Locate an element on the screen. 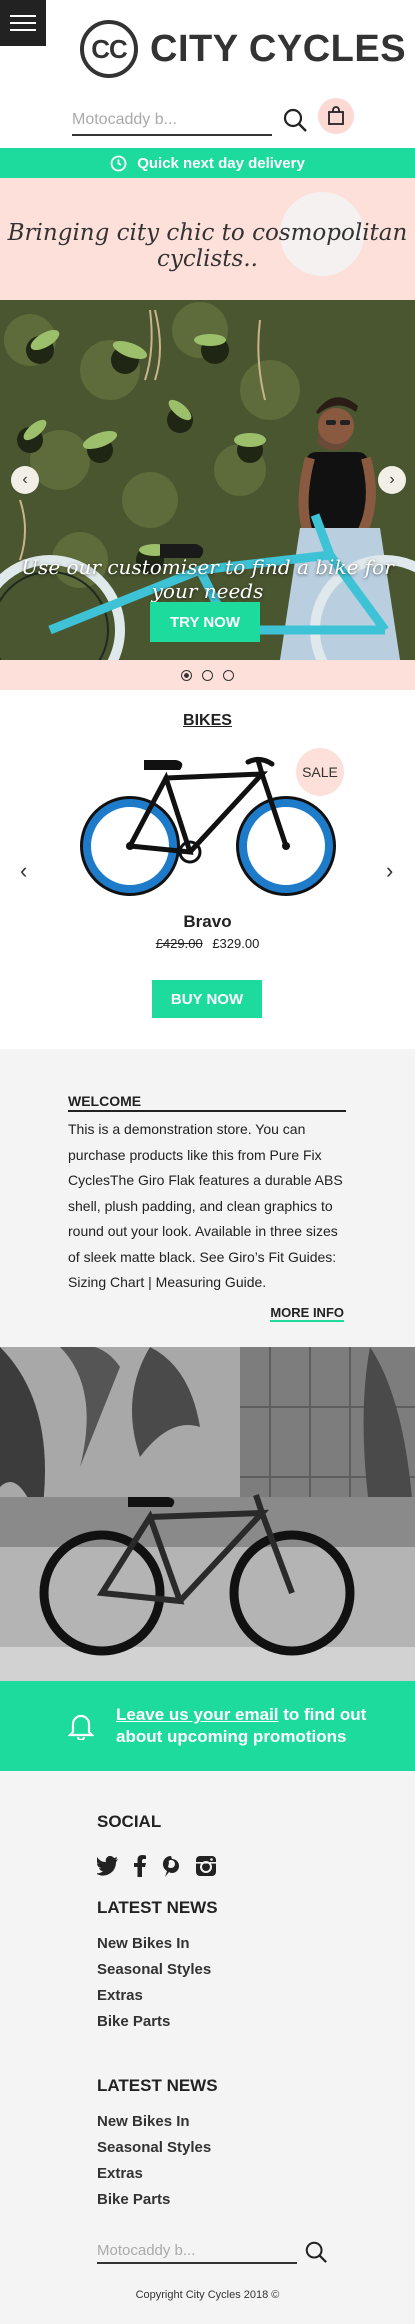 This screenshot has width=415, height=2324. site-logo: CC CITY CYCLES is located at coordinates (243, 49).